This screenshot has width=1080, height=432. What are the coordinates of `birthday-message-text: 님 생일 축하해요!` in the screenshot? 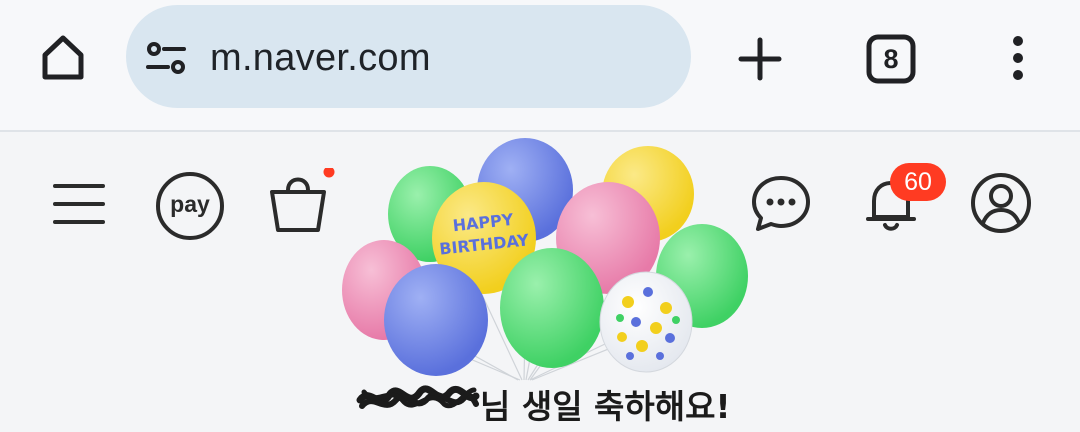 It's located at (605, 406).